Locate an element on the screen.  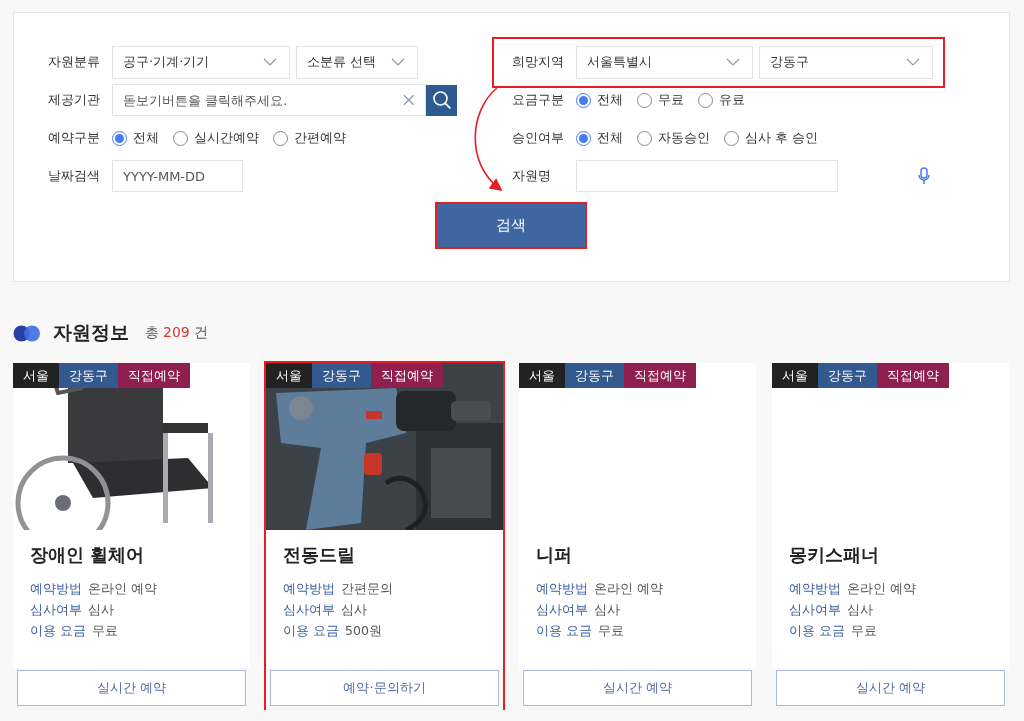
count-unit: 건 is located at coordinates (200, 333).